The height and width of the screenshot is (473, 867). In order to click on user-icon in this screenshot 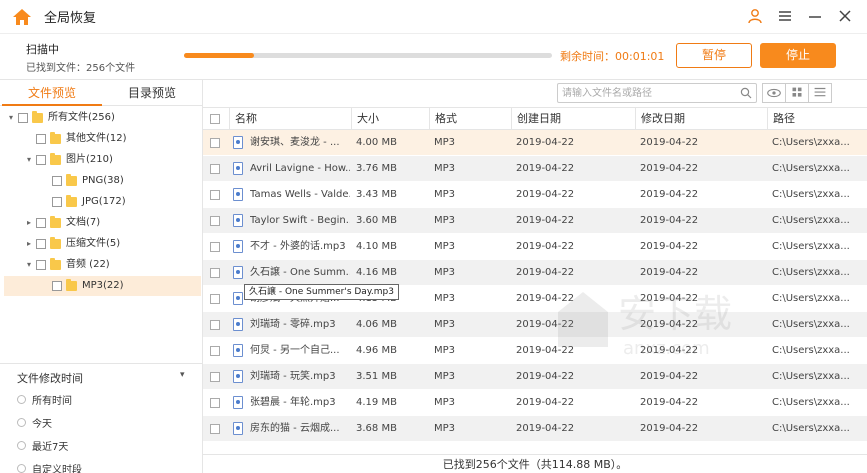, I will do `click(755, 16)`.